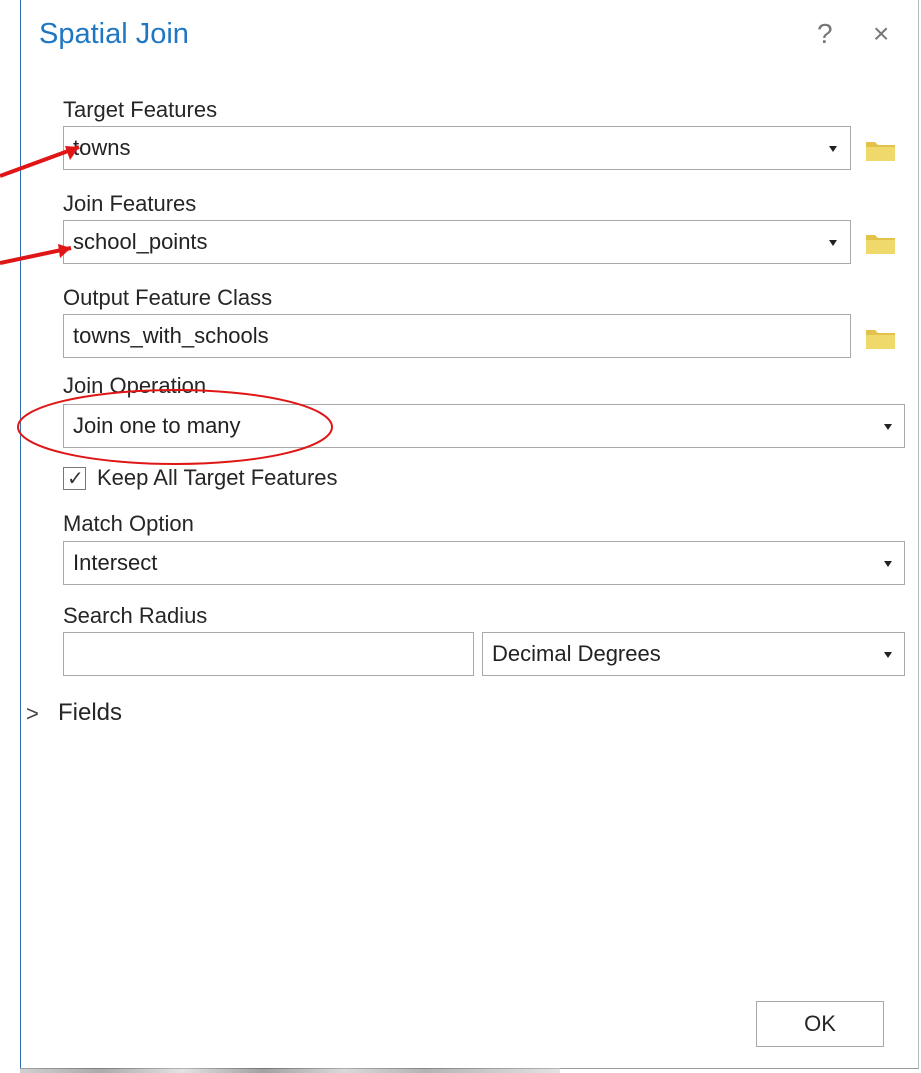 The width and height of the screenshot is (921, 1073). What do you see at coordinates (457, 336) in the screenshot?
I see `output-feature-class-input: towns_with_schools` at bounding box center [457, 336].